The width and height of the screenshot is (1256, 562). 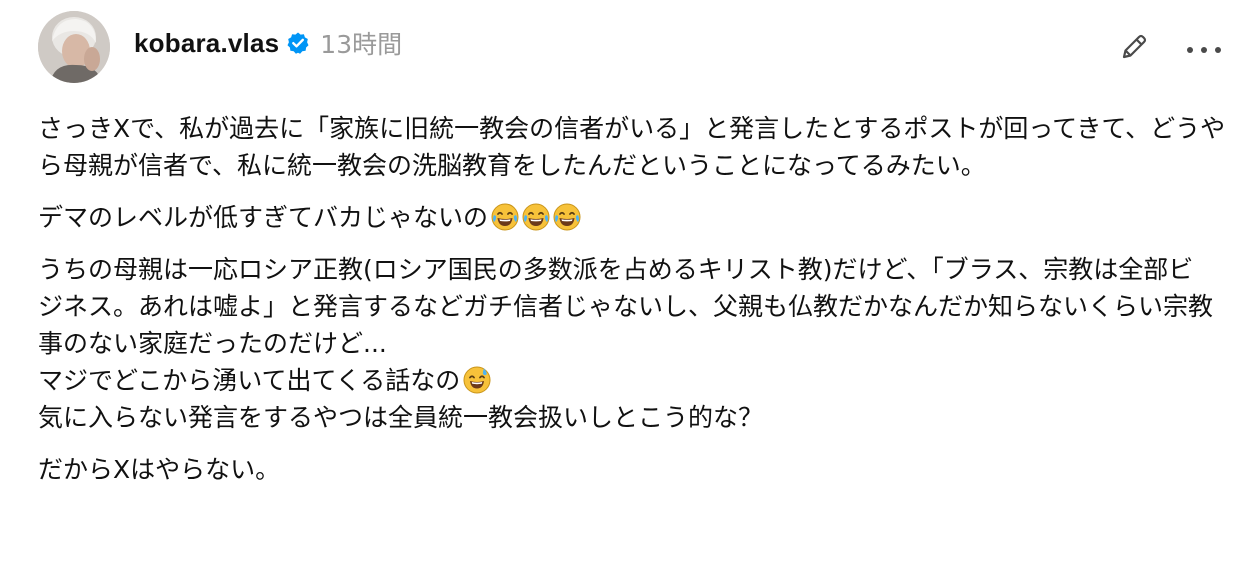 What do you see at coordinates (477, 380) in the screenshot?
I see `grinning-face-with-sweat-icon` at bounding box center [477, 380].